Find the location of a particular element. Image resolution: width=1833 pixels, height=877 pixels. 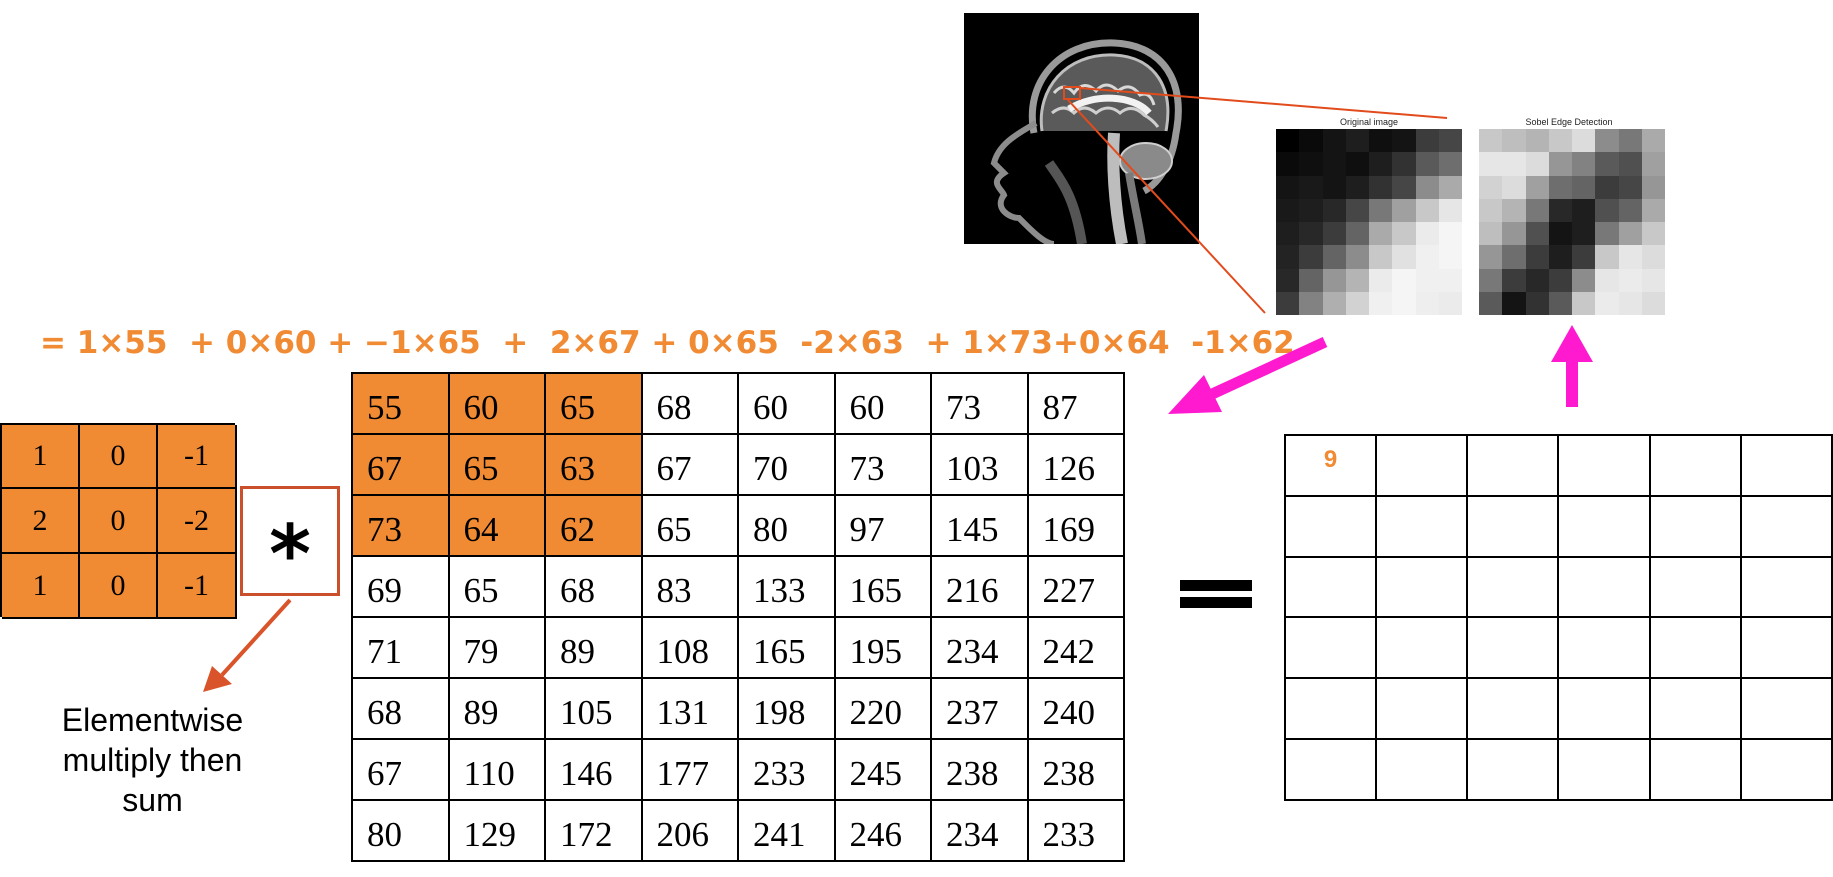

magenta-arrow-to-matrix is located at coordinates (1267, 368).